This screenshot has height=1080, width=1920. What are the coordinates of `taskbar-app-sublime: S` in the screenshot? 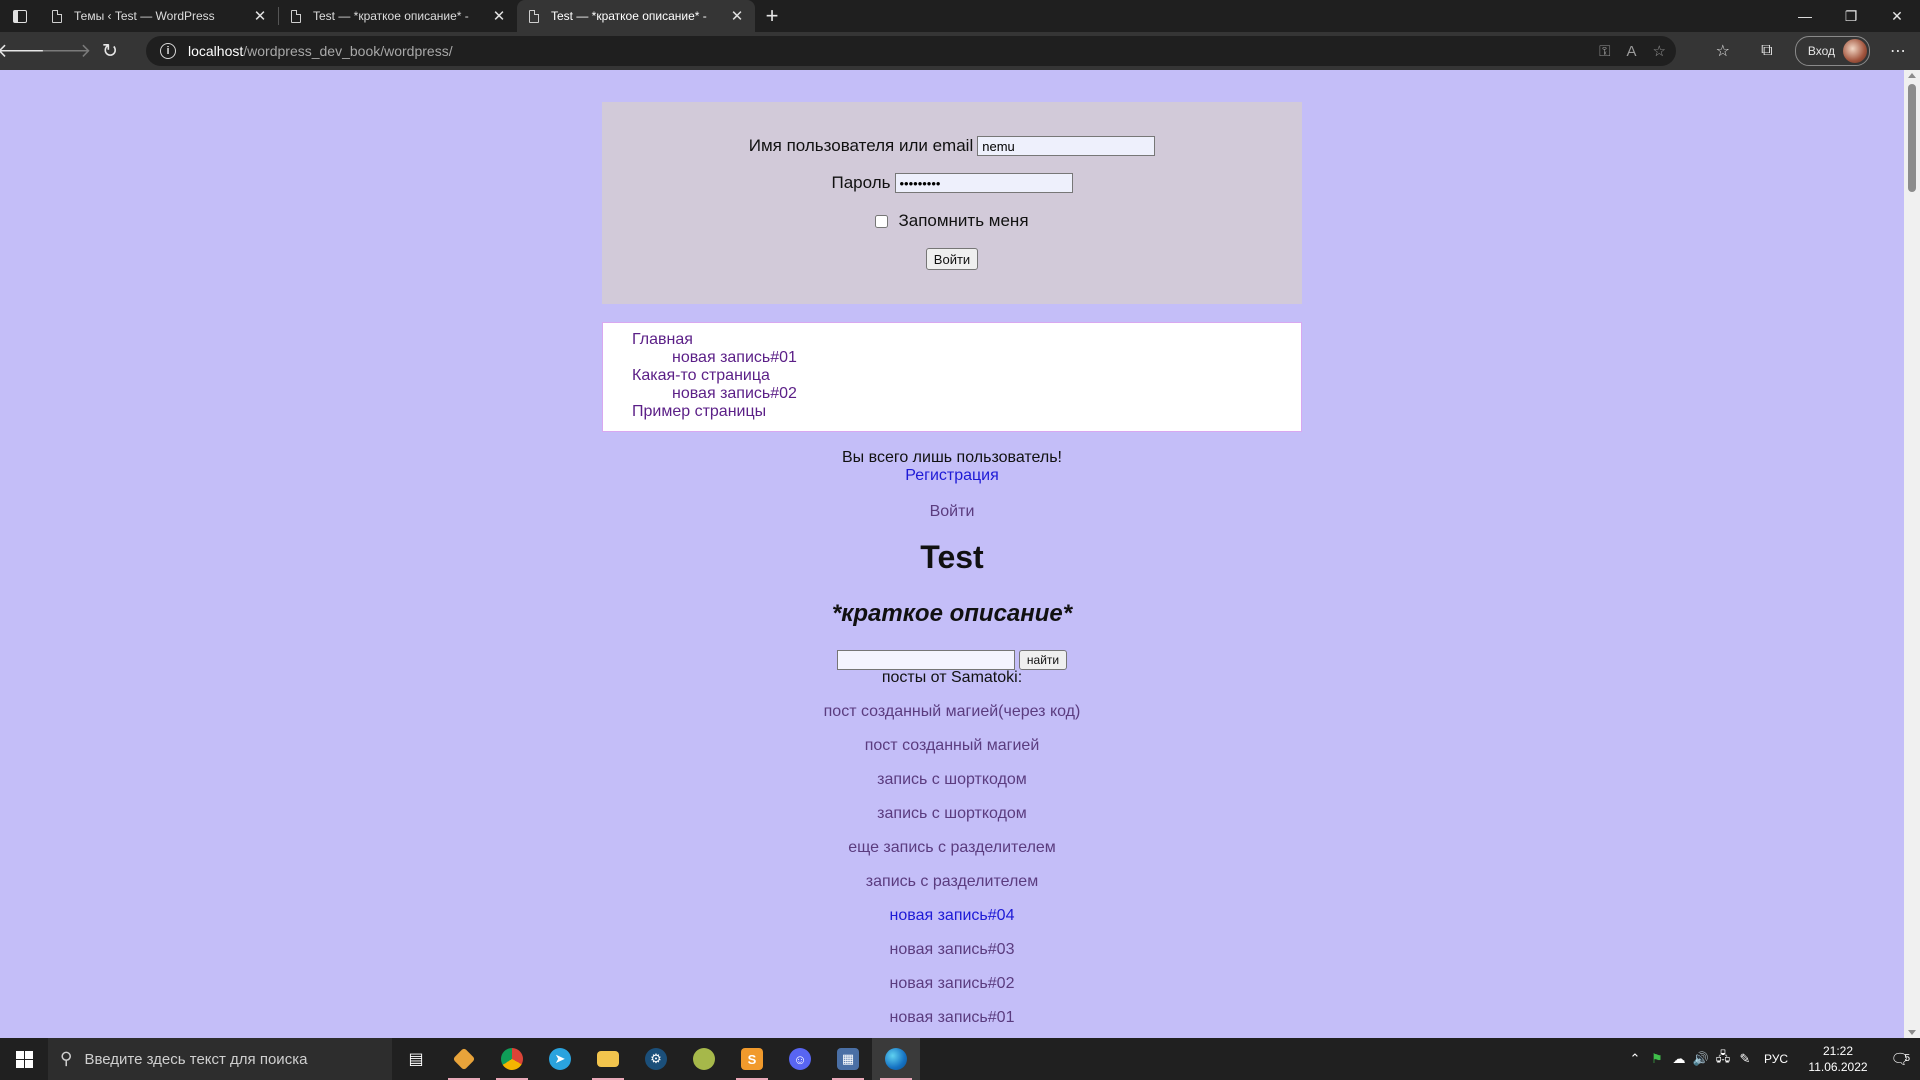 It's located at (752, 1059).